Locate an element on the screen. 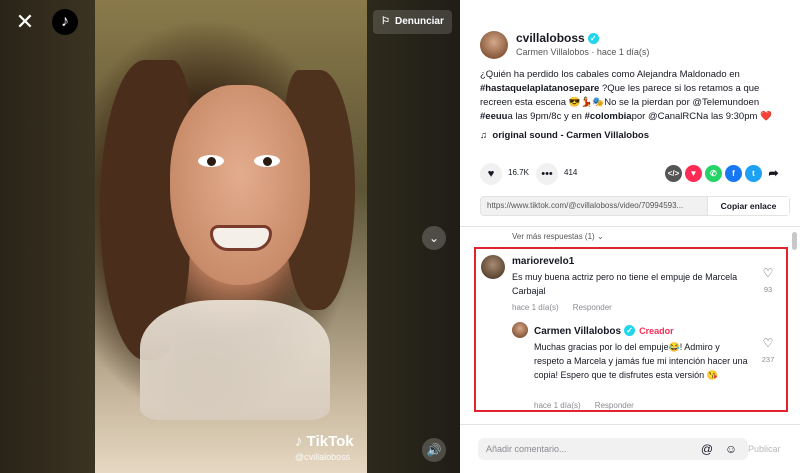 Image resolution: width=800 pixels, height=473 pixels. copy-link-button: Copiar enlace is located at coordinates (748, 206).